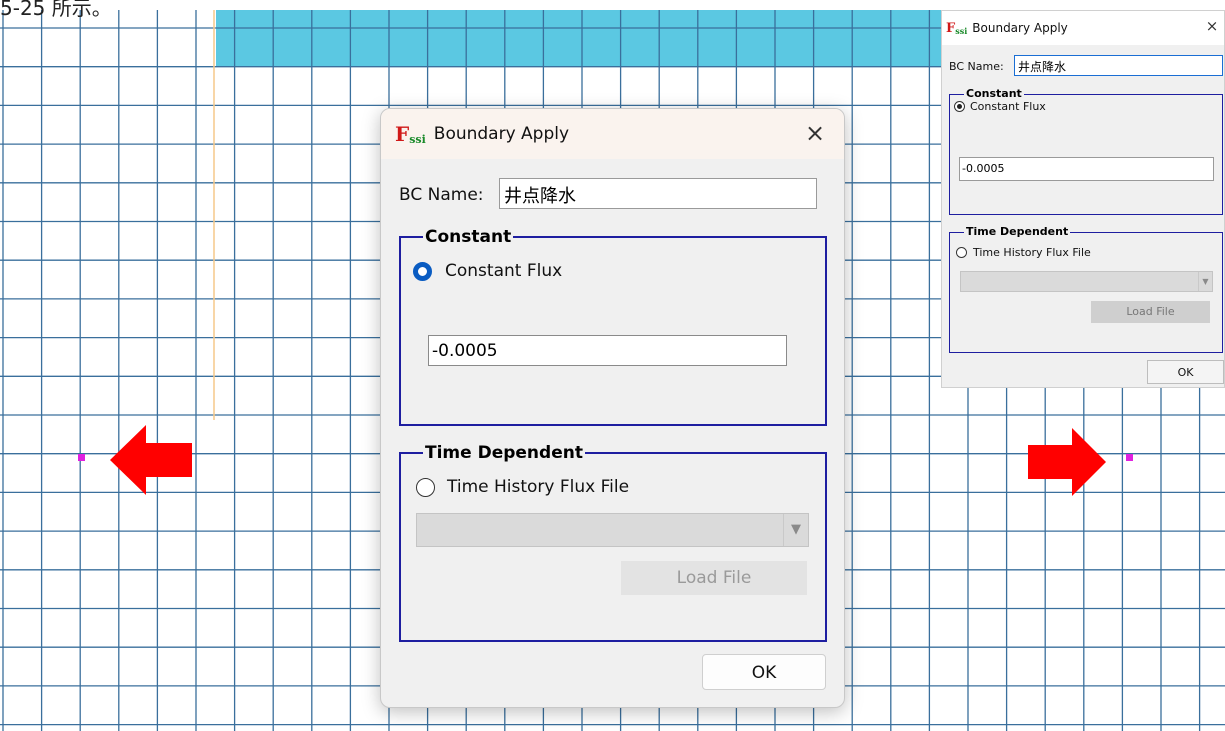 The image size is (1225, 731). Describe the element at coordinates (56, 10) in the screenshot. I see `page-caption: 5-25 所示。` at that location.